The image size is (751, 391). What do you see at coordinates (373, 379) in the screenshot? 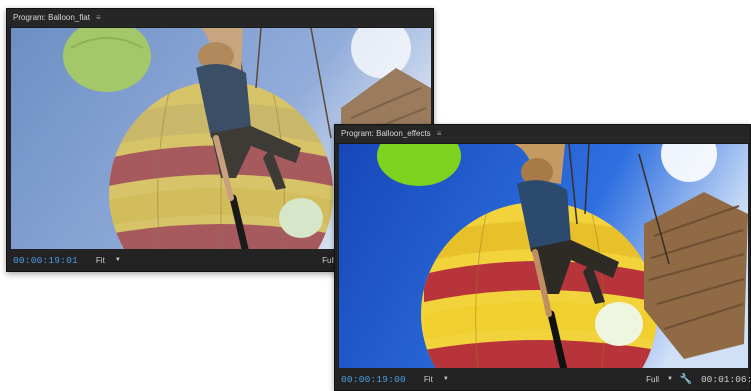
I see `playhead-timecode: 00:00:19:00` at bounding box center [373, 379].